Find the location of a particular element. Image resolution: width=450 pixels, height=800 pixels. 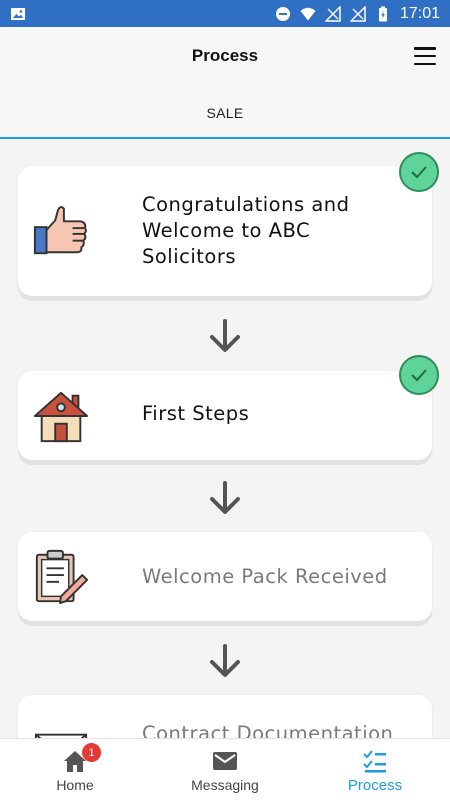

tab-sale: SALE is located at coordinates (225, 113).